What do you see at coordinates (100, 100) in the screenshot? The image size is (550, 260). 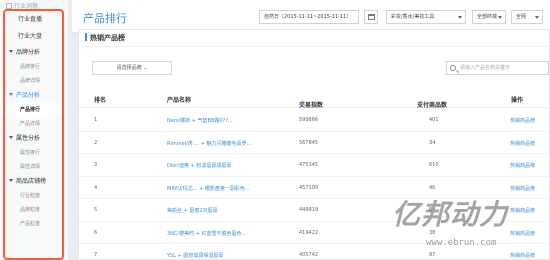 I see `column-rank: 排名` at bounding box center [100, 100].